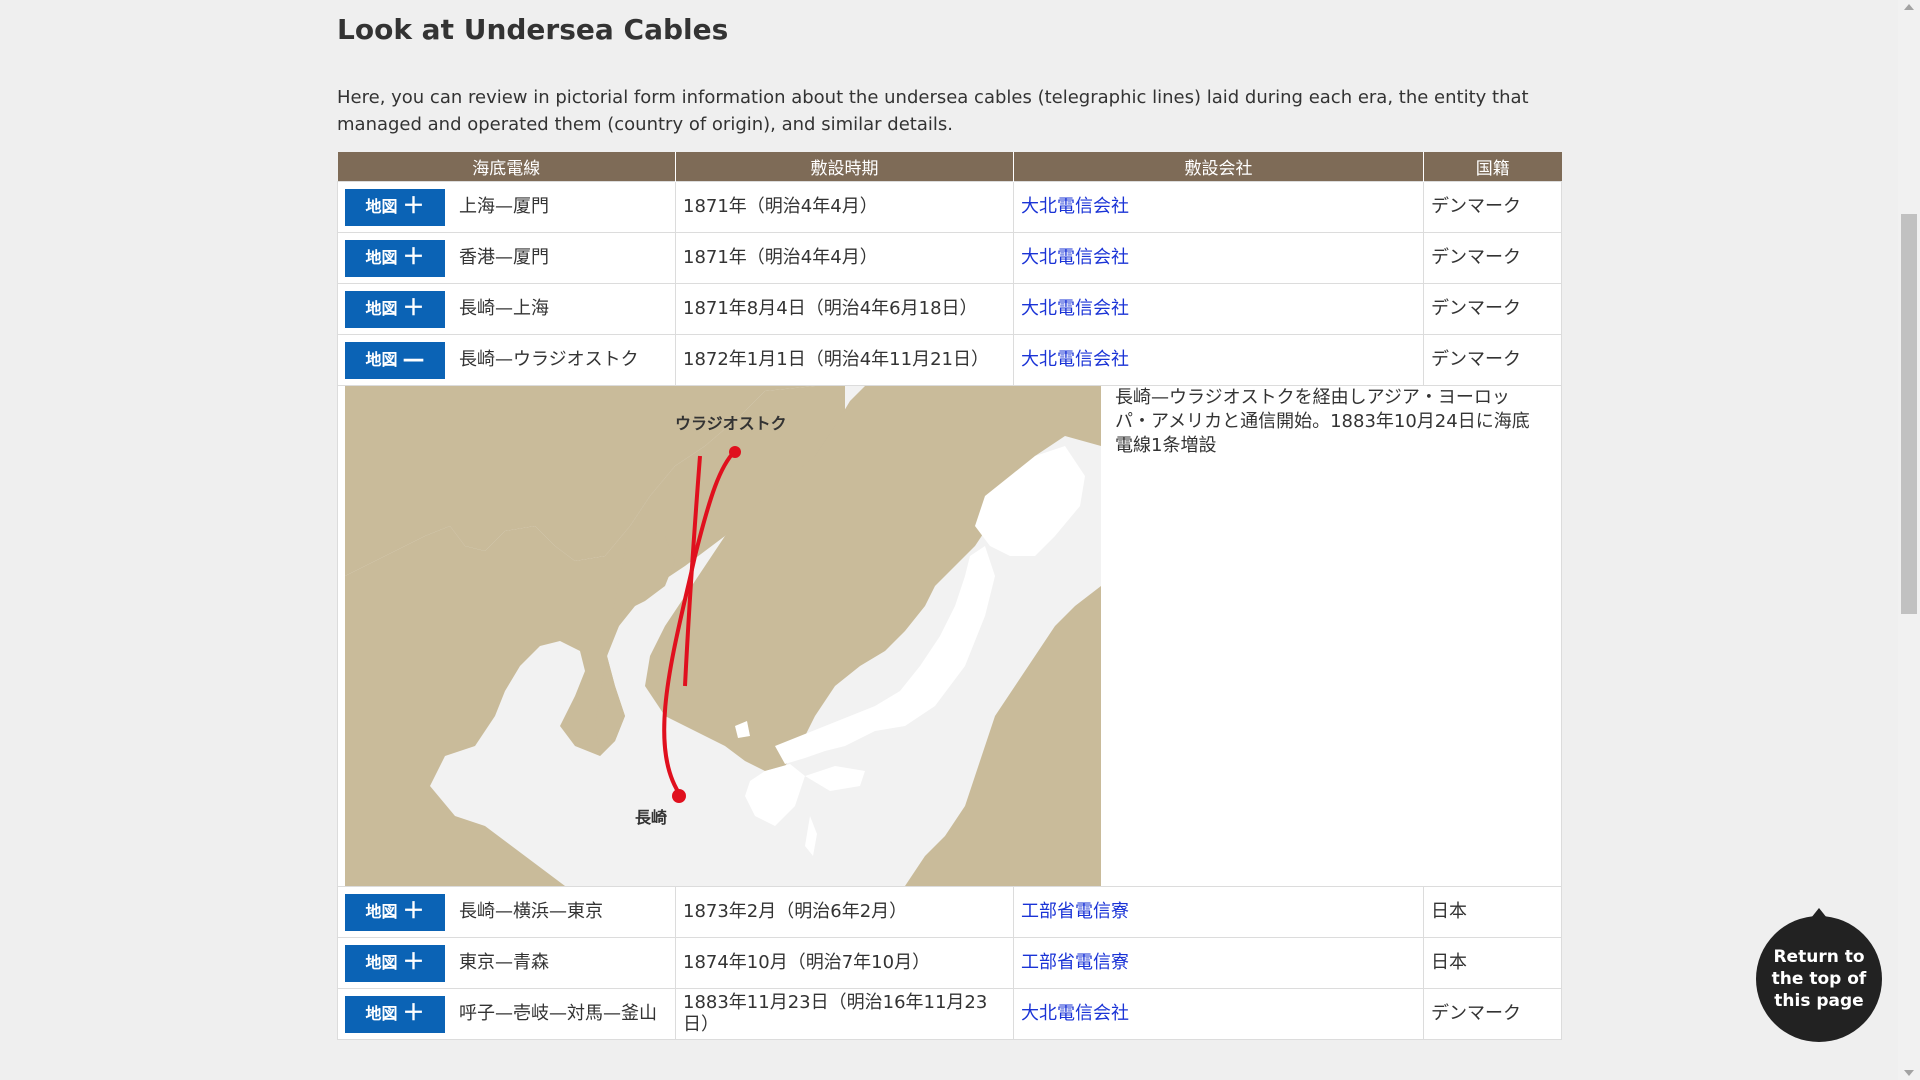 Image resolution: width=1920 pixels, height=1080 pixels. I want to click on cable-name: 東京—青森, so click(504, 962).